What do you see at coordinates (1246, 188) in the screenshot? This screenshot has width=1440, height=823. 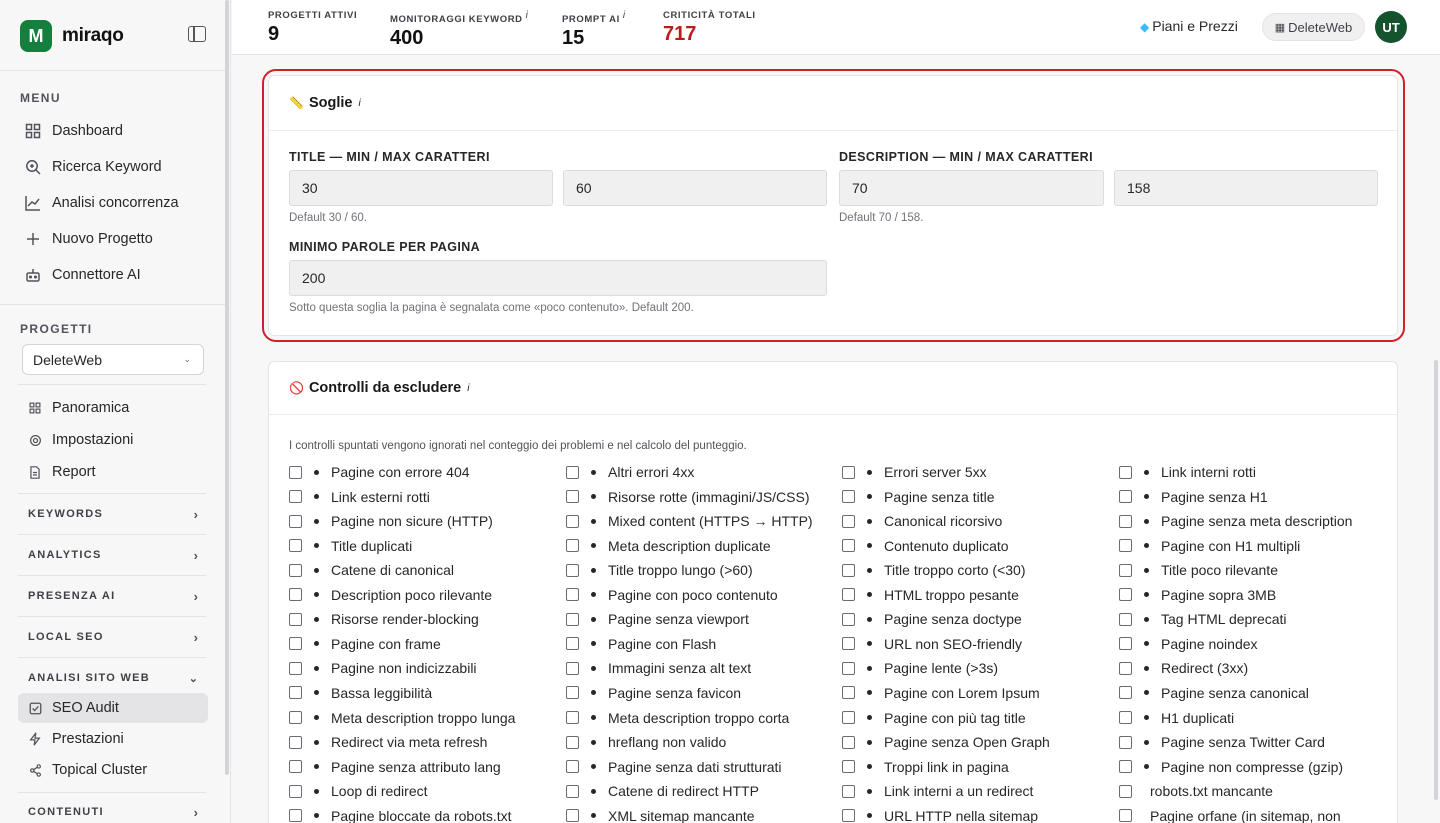 I see `description-max-input: 158` at bounding box center [1246, 188].